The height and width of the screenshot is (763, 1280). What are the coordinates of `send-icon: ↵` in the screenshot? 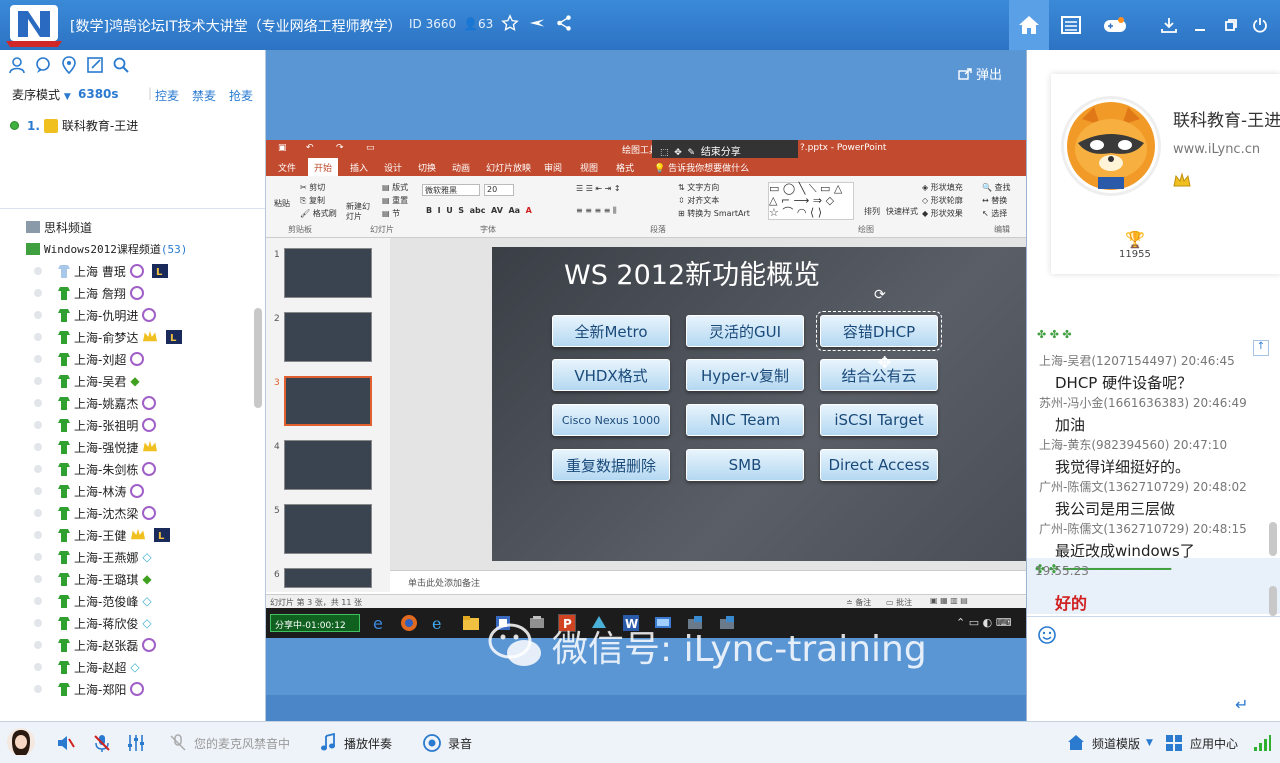 It's located at (1241, 704).